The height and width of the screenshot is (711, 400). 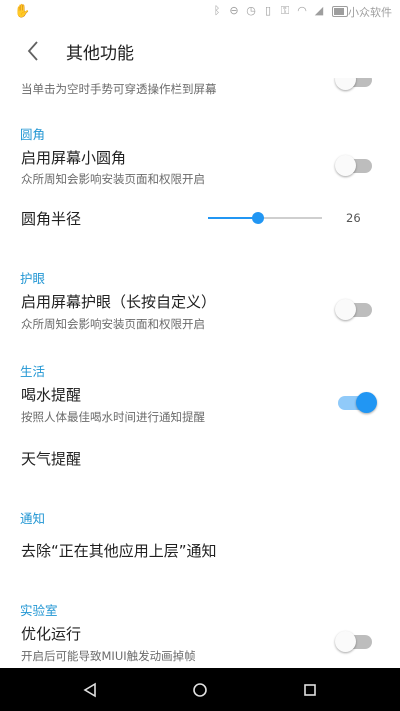 I want to click on remove-overlay-notification-title: 去除“正在其他应用上层”通知, so click(x=119, y=550).